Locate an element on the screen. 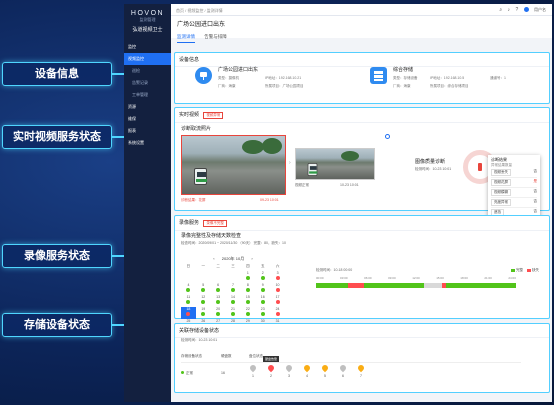 The image size is (554, 405). nav-item-monitor: 监控 is located at coordinates (147, 47).